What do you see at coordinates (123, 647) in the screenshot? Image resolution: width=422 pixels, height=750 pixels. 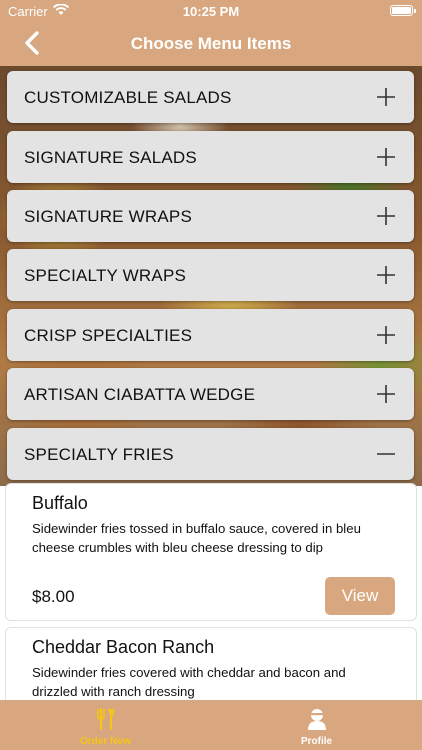 I see `item-name: Cheddar Bacon Ranch` at bounding box center [123, 647].